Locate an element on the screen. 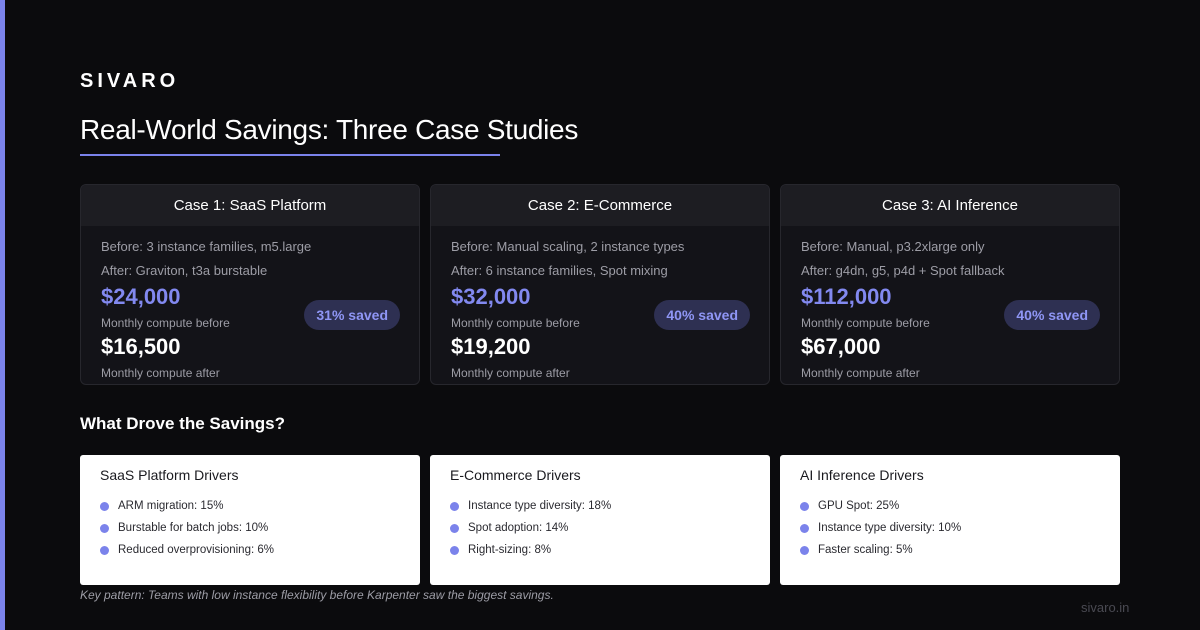 The height and width of the screenshot is (630, 1200). driver-card-title: AI Inference Drivers is located at coordinates (862, 475).